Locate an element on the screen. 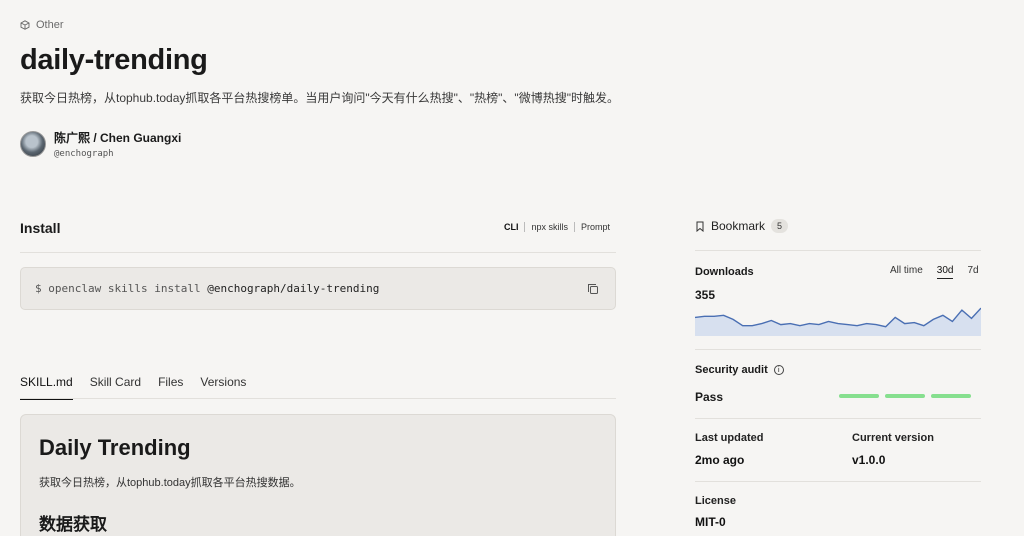 Image resolution: width=1024 pixels, height=536 pixels. downloads-value: 355 is located at coordinates (705, 295).